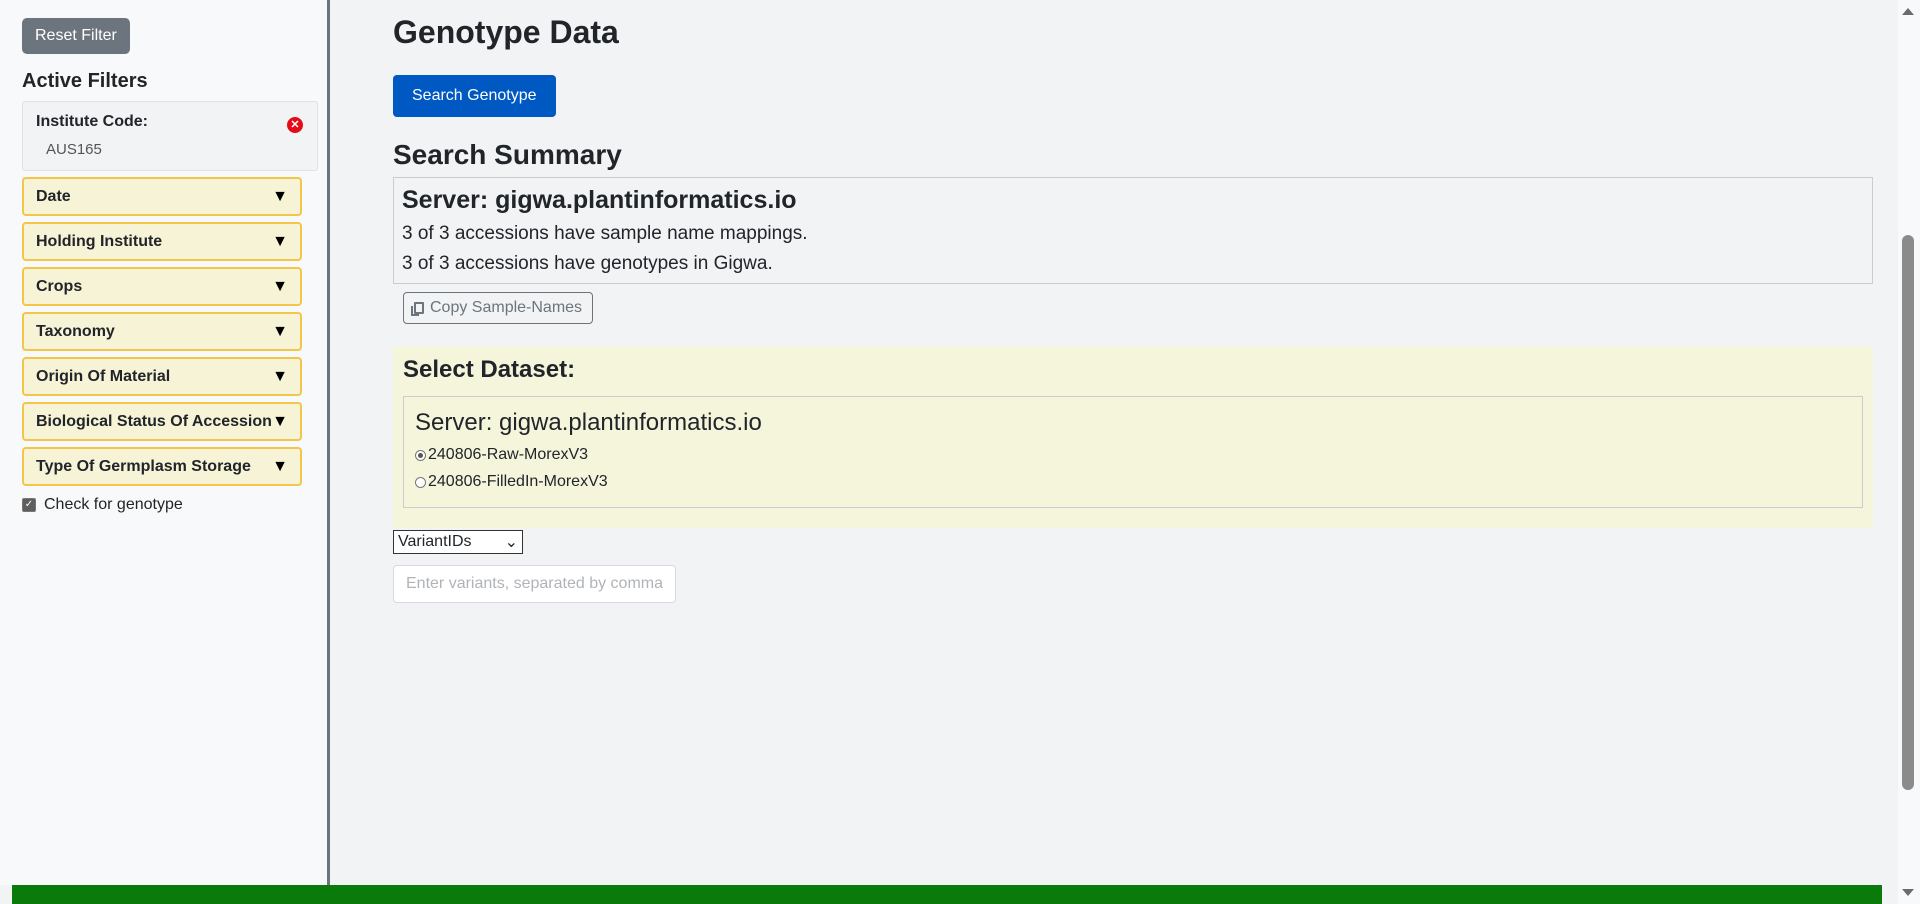 The image size is (1920, 904). I want to click on variant-input, so click(534, 584).